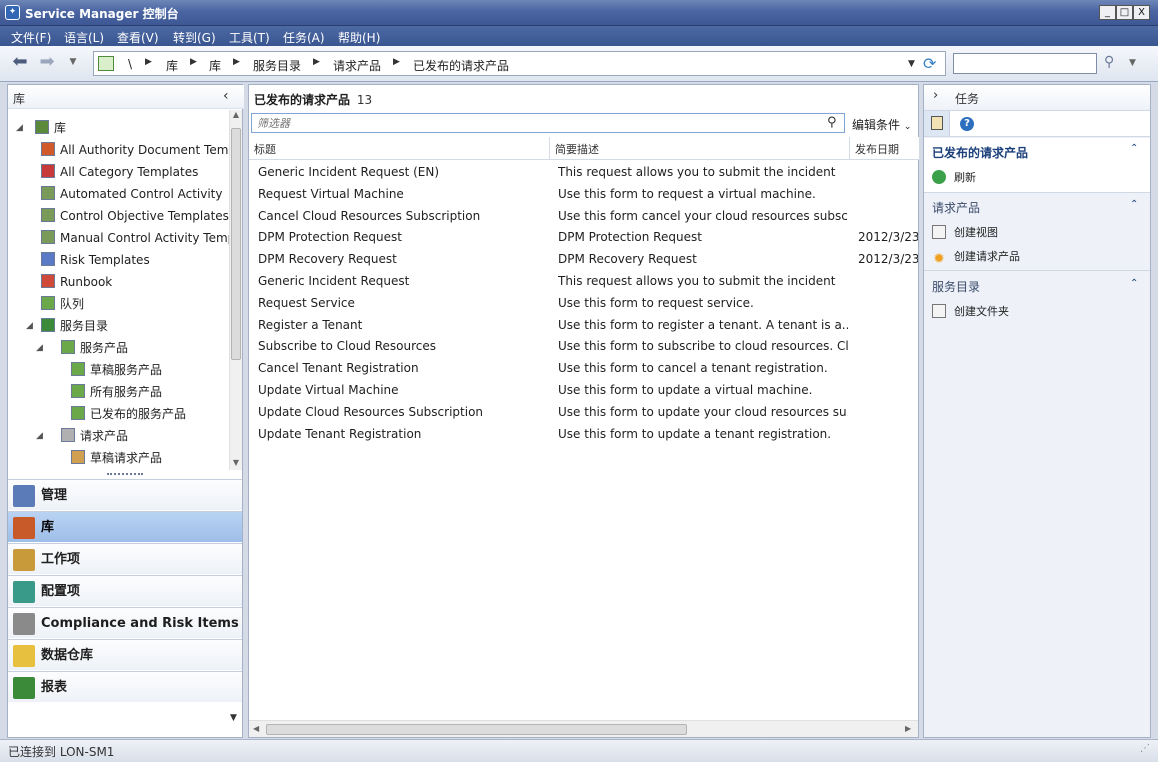  Describe the element at coordinates (881, 124) in the screenshot. I see `edit-criteria-link: 编辑条件 ⌄` at that location.